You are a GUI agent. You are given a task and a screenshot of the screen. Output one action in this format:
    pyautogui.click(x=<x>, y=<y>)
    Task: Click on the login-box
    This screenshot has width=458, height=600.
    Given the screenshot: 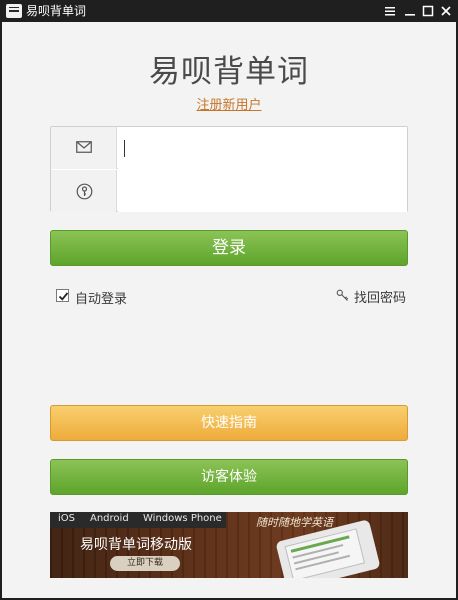 What is the action you would take?
    pyautogui.click(x=229, y=169)
    